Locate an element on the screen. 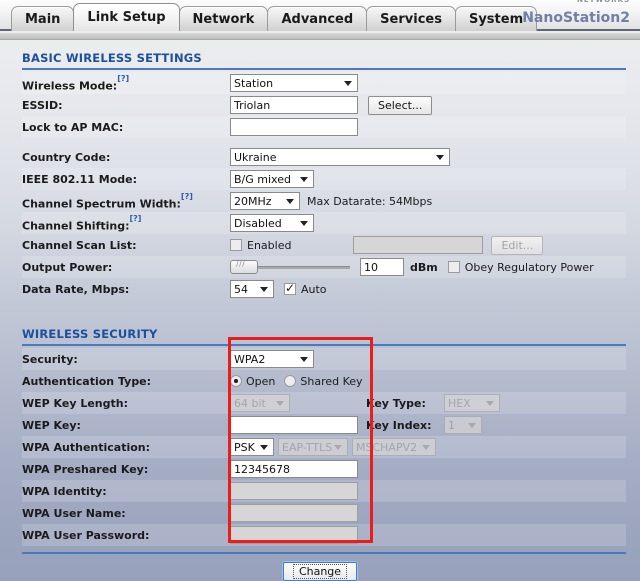 Image resolution: width=640 pixels, height=581 pixels. channel-shifting-label: Channel Shifting:[?] is located at coordinates (82, 223).